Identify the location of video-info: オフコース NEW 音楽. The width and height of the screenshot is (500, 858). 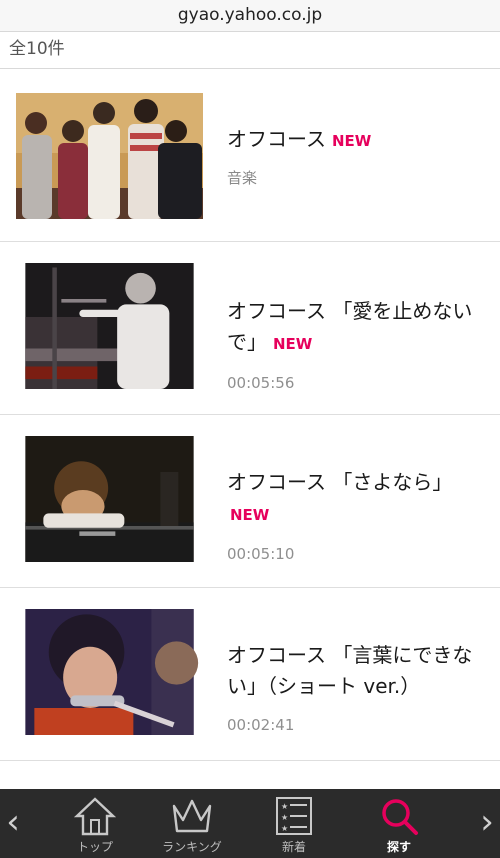
(358, 156).